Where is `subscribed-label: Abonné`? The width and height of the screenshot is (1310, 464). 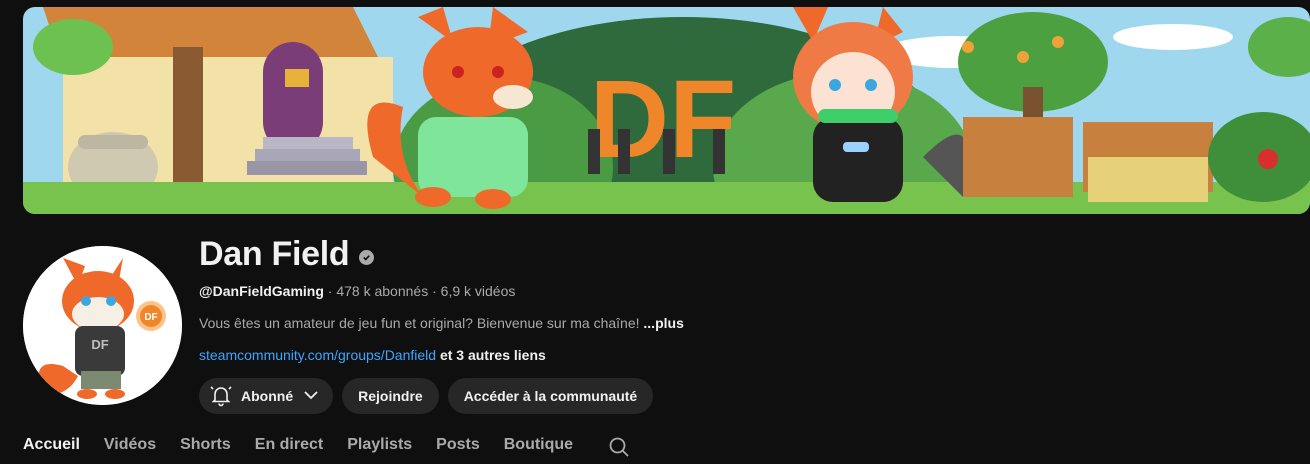 subscribed-label: Abonné is located at coordinates (267, 396).